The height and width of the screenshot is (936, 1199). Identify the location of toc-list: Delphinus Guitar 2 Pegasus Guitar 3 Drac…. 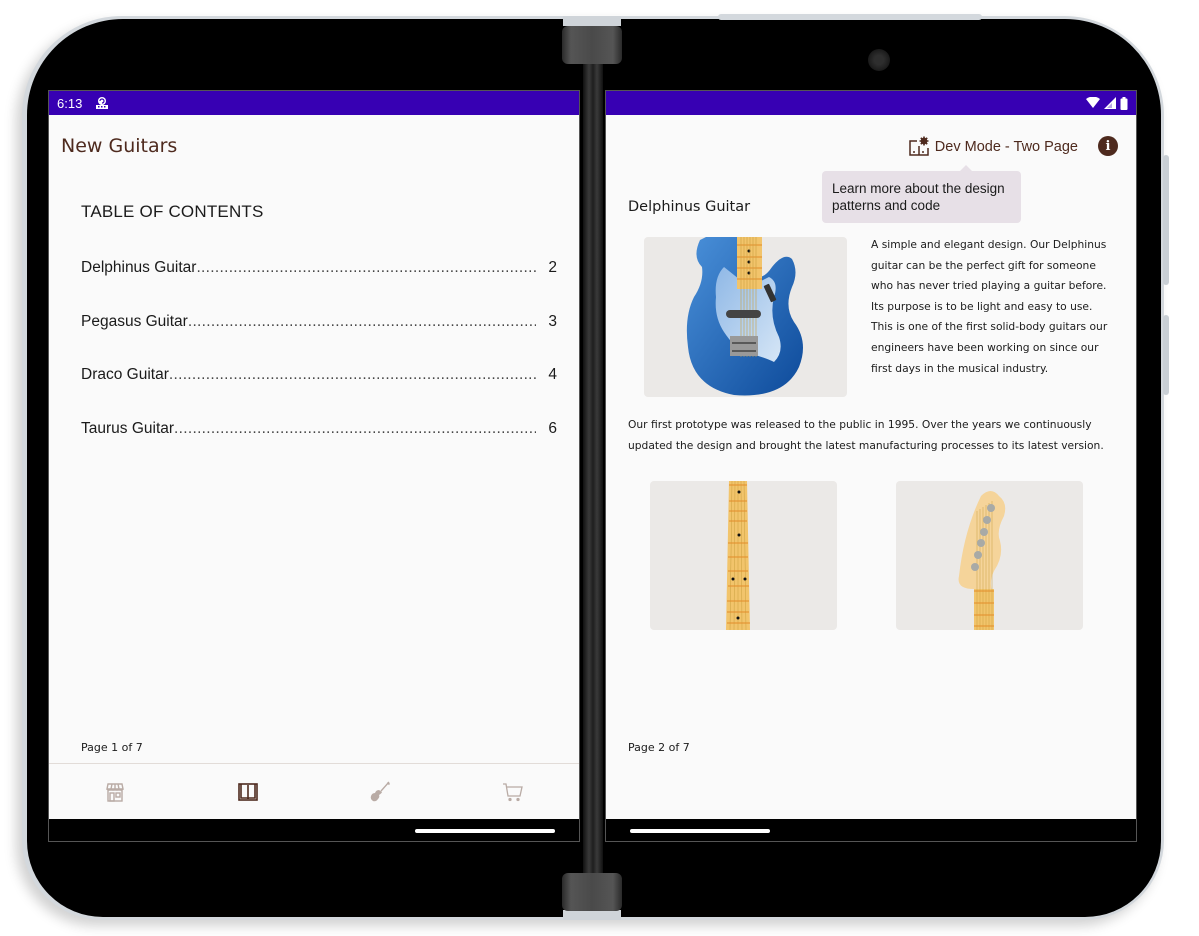
(319, 366).